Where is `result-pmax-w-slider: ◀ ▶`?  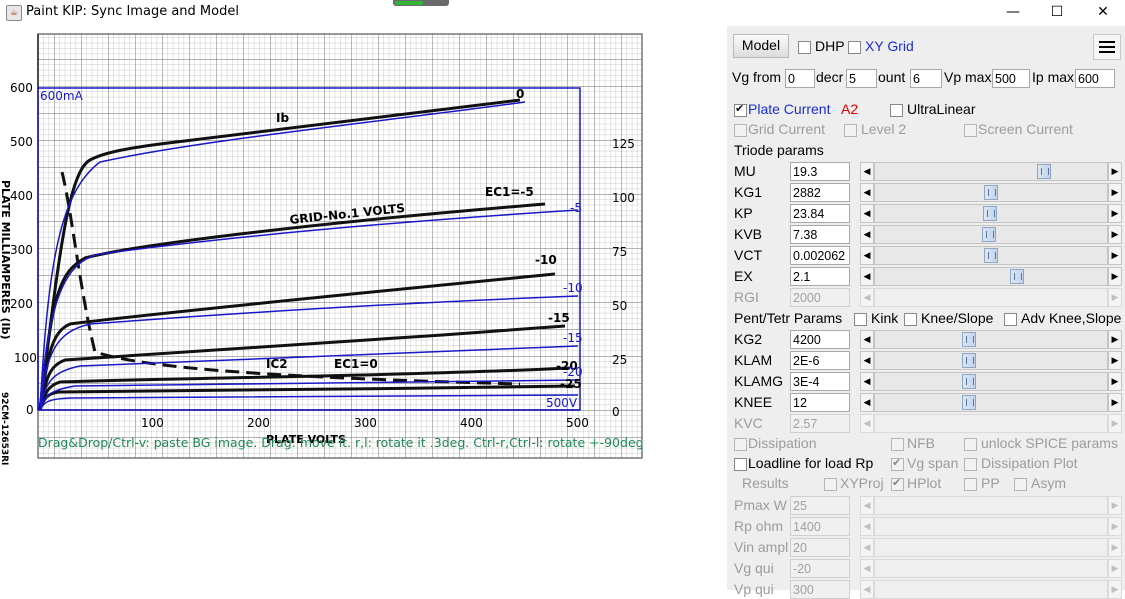 result-pmax-w-slider: ◀ ▶ is located at coordinates (991, 505).